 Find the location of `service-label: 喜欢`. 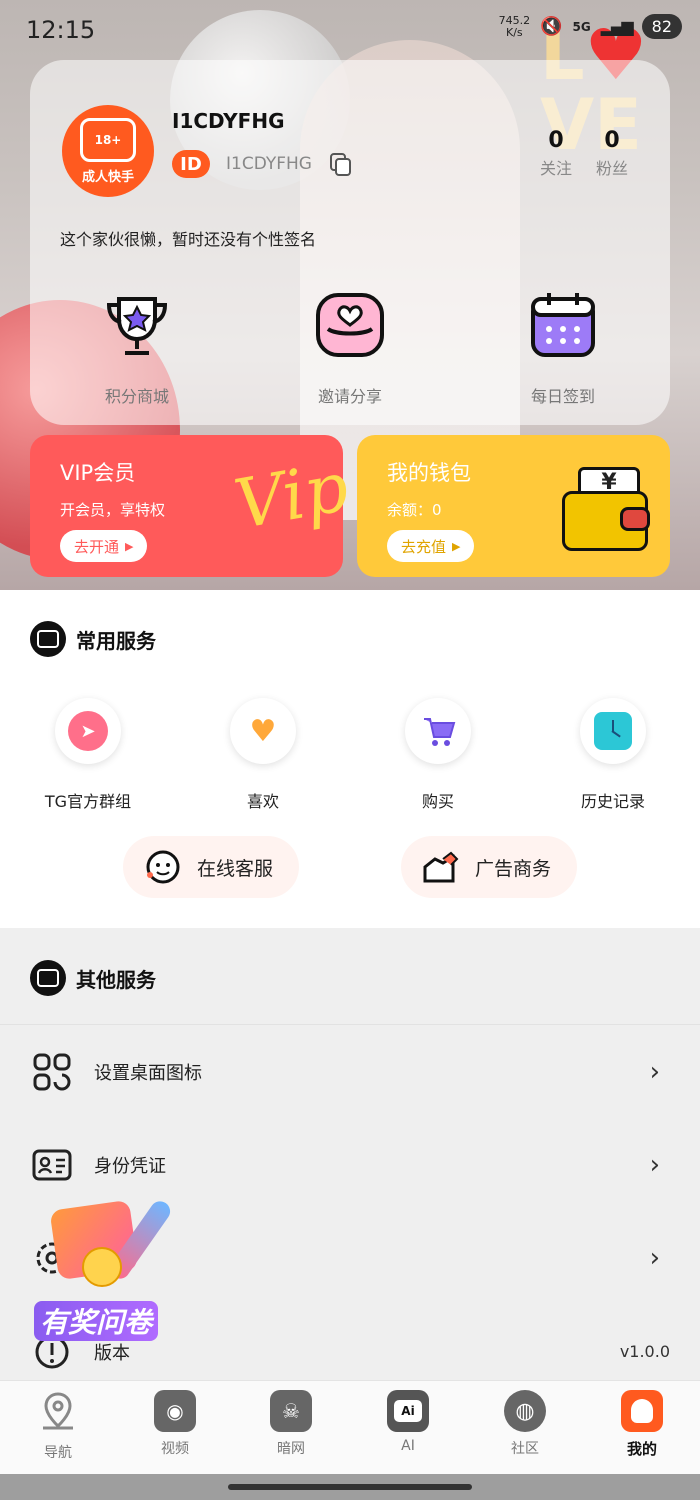

service-label: 喜欢 is located at coordinates (262, 801).